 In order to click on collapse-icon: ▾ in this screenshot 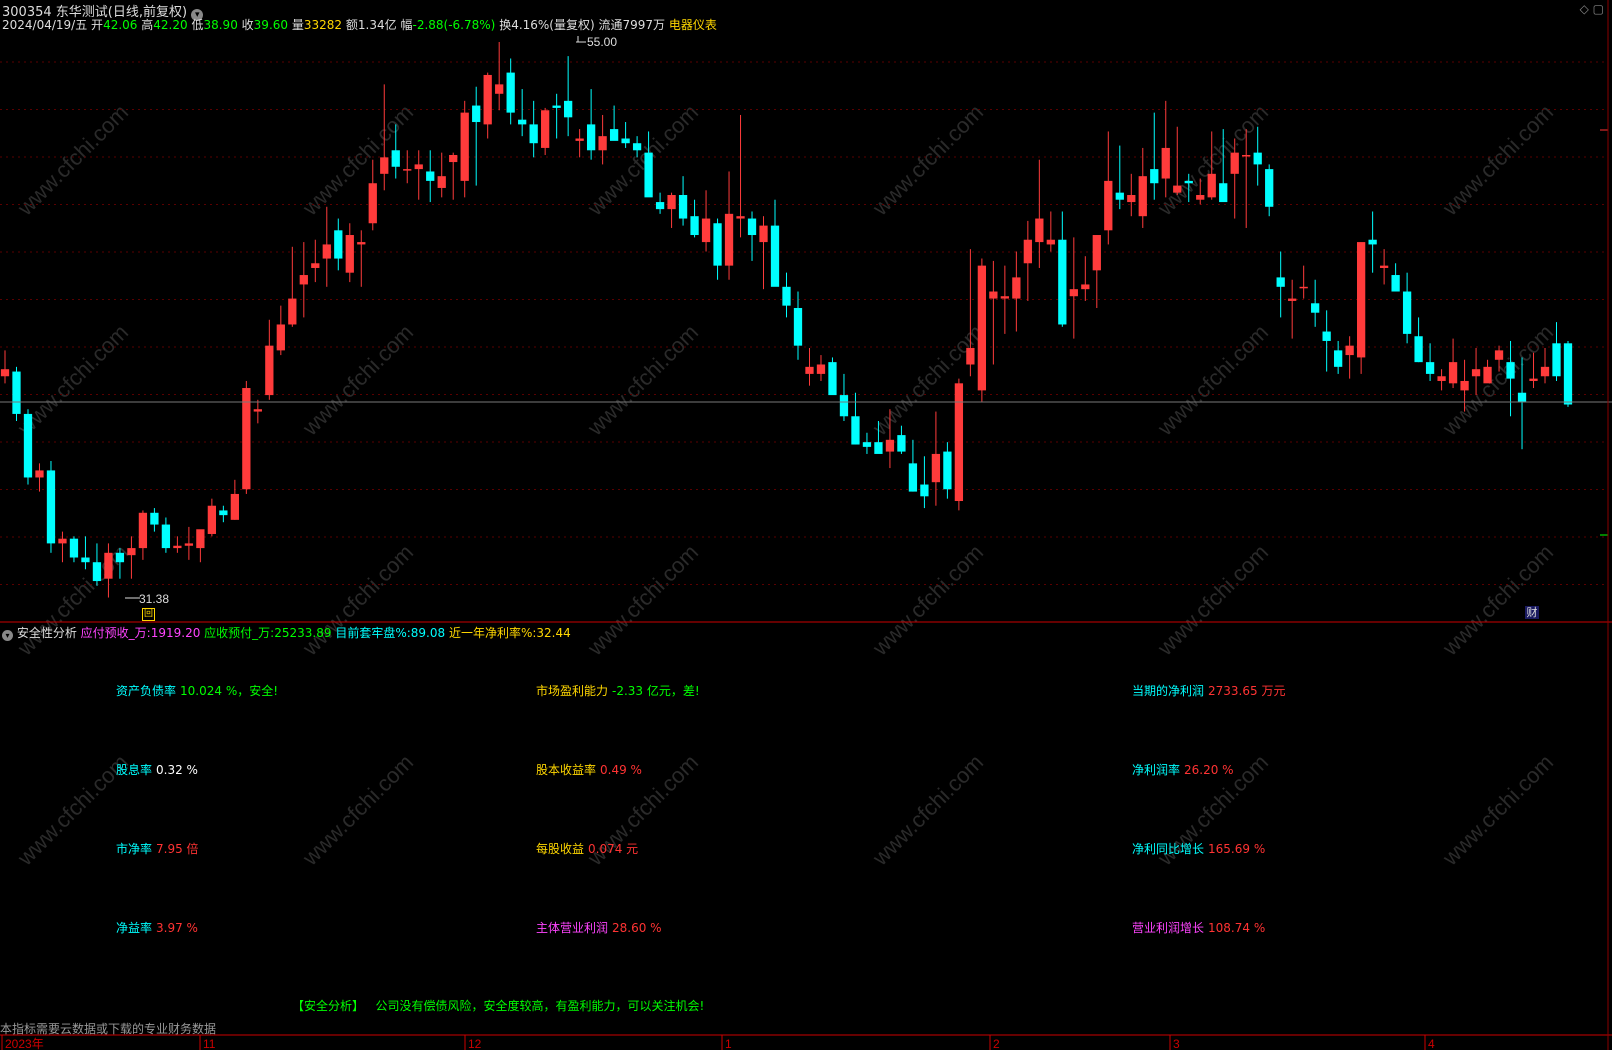, I will do `click(7, 635)`.